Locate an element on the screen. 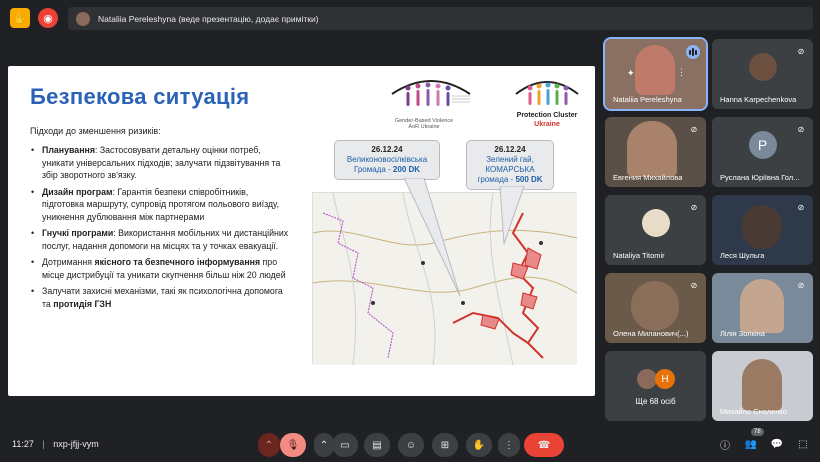 This screenshot has height=462, width=820. participant-tile: ✦ ⋮ Nataliia Pereleshyna is located at coordinates (655, 74).